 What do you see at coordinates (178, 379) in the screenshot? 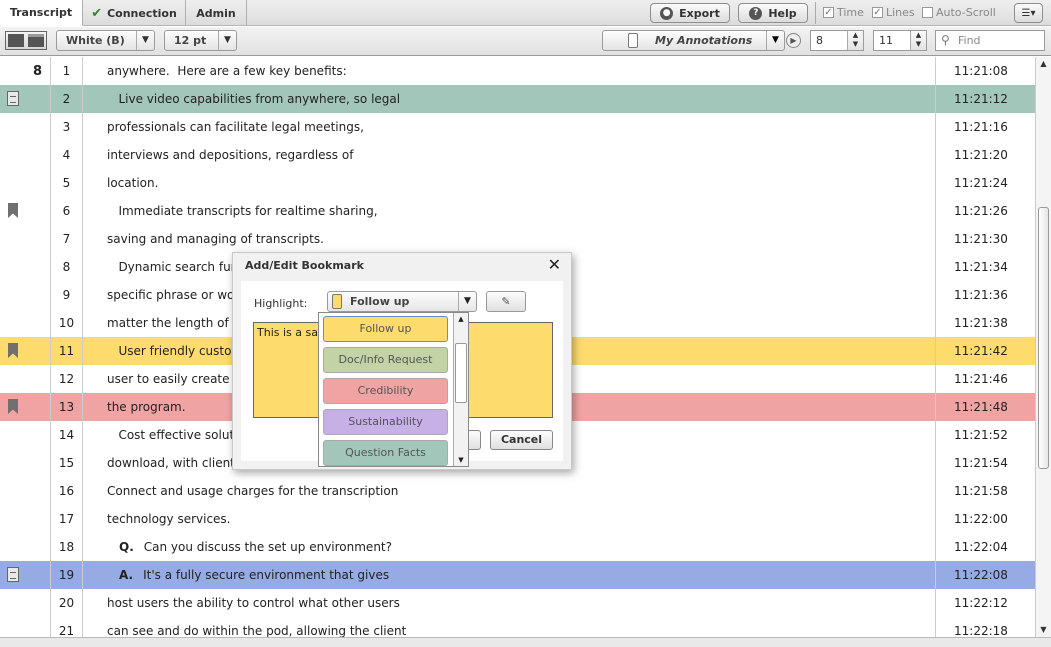
I see `line-text: user to easily create an` at bounding box center [178, 379].